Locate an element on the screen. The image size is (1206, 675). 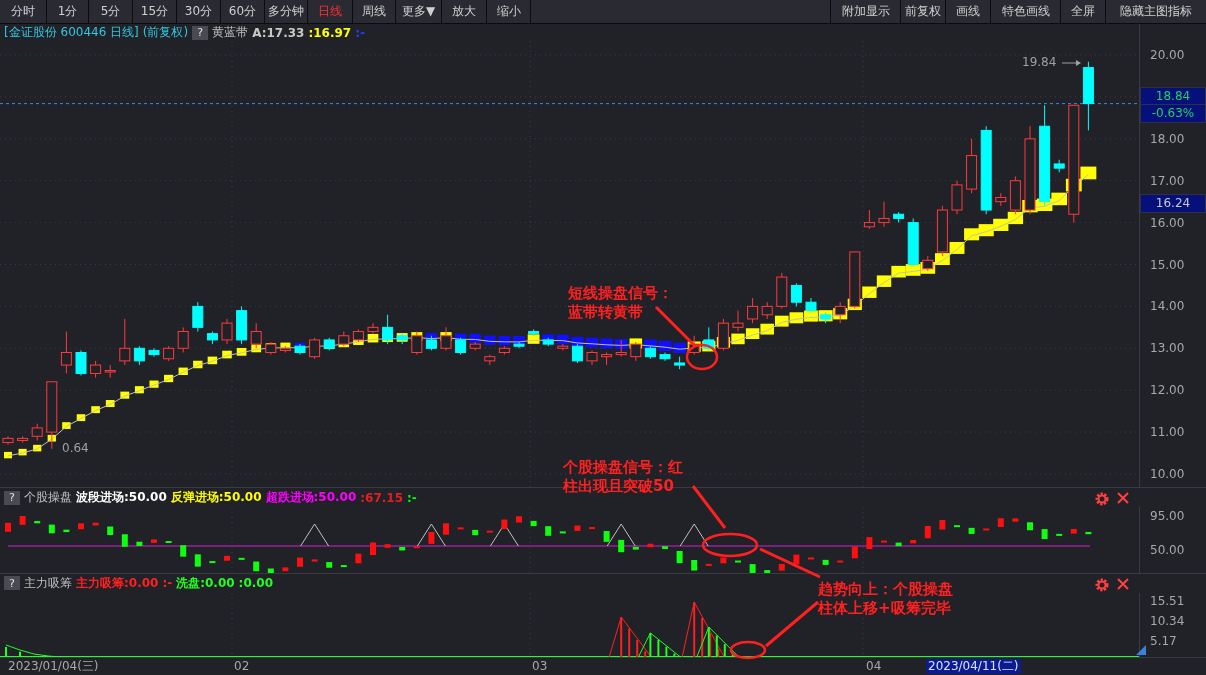
annotation-text: 趋势向上：个股操盘 柱体上移+吸筹完毕 is located at coordinates (885, 599).